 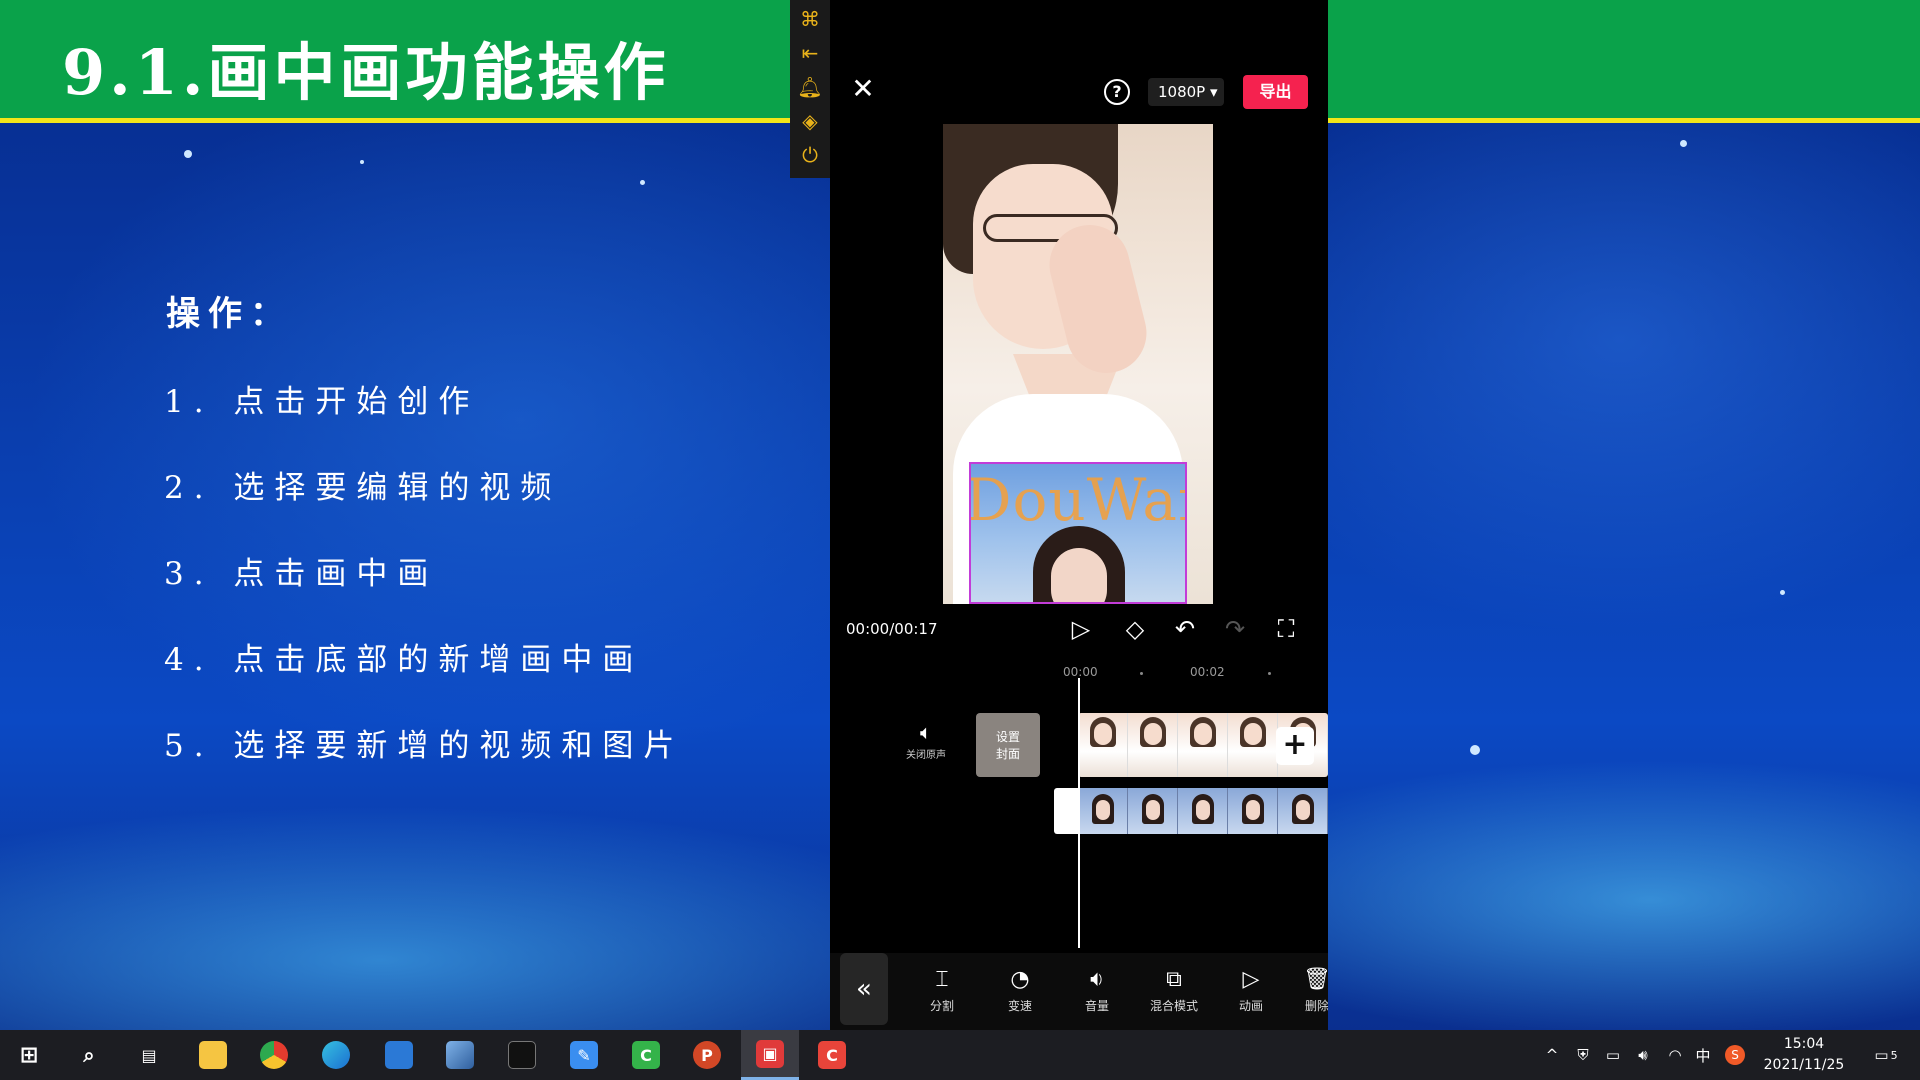 I want to click on pip-video-track, so click(x=1191, y=811).